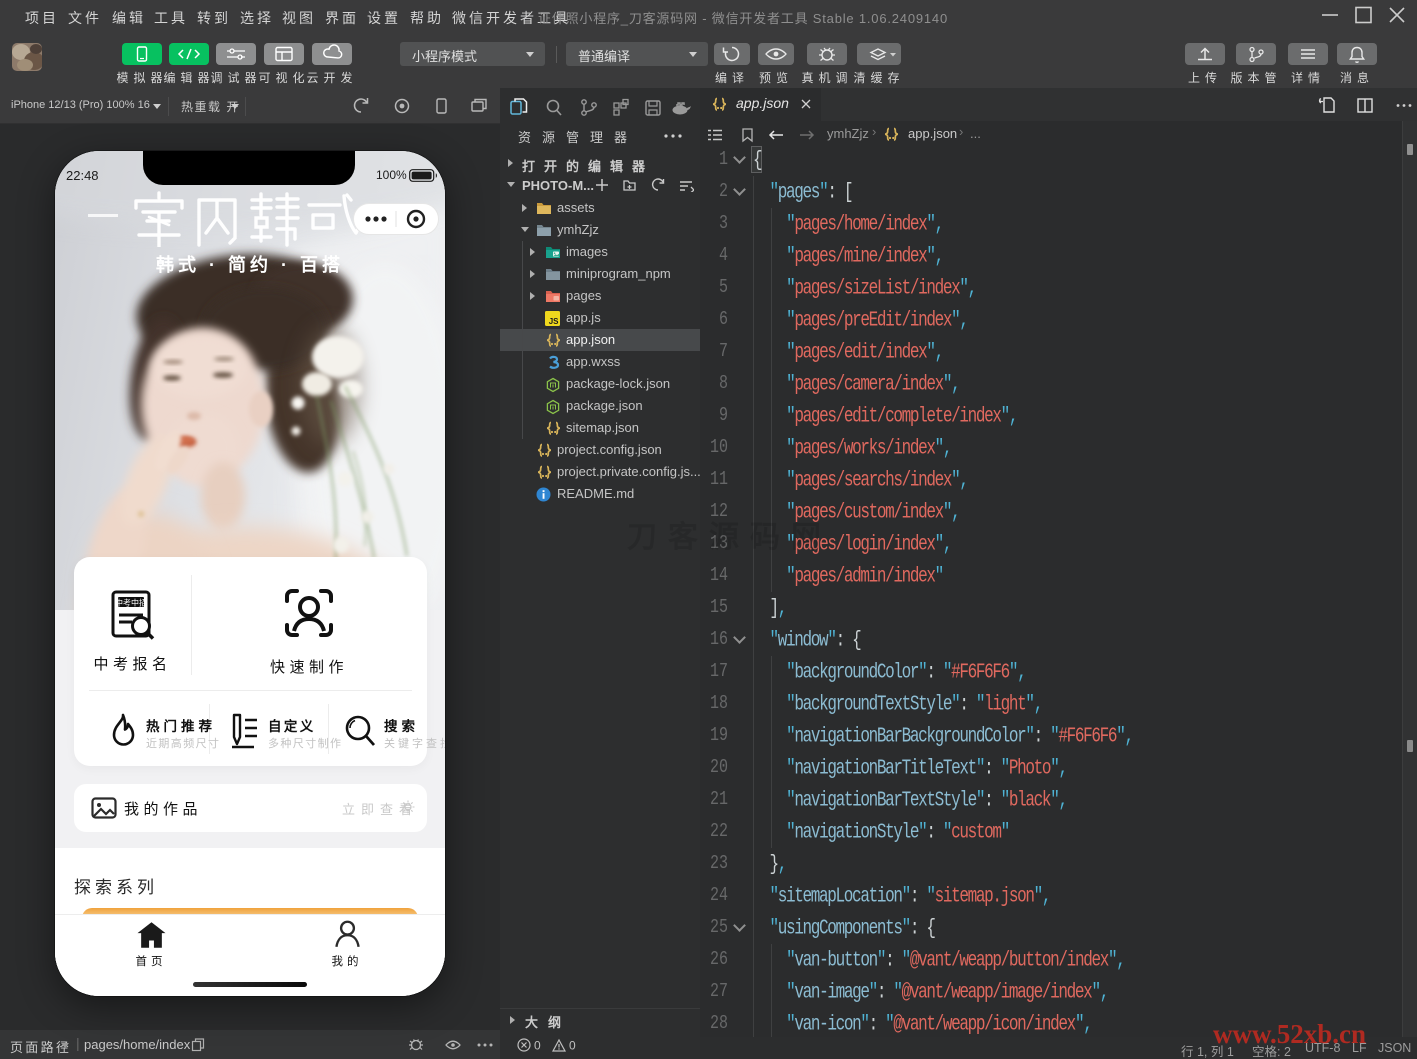 This screenshot has width=1417, height=1059. What do you see at coordinates (131, 603) in the screenshot?
I see `svg-text: 中考中招` at bounding box center [131, 603].